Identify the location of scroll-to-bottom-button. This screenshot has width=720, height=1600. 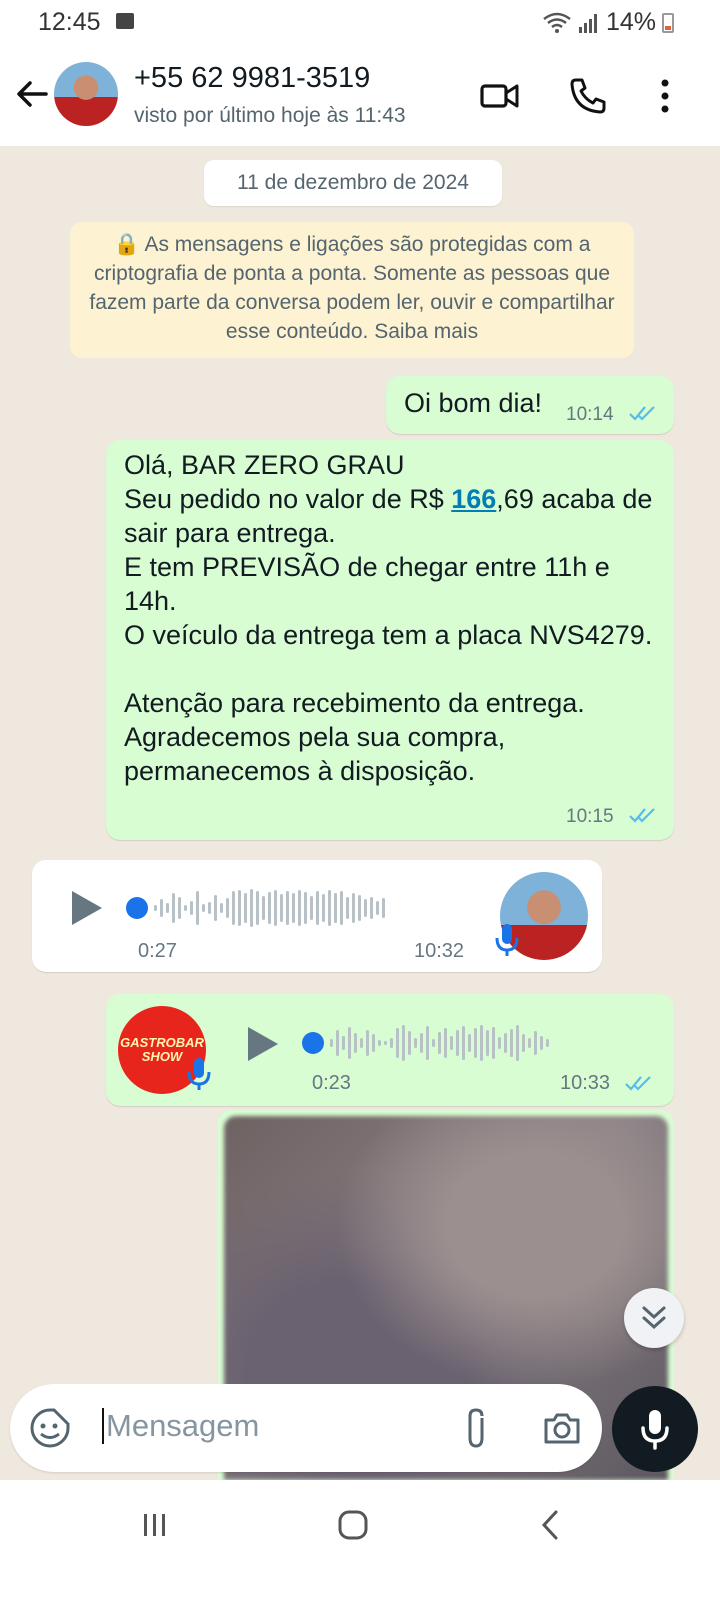
(654, 1318).